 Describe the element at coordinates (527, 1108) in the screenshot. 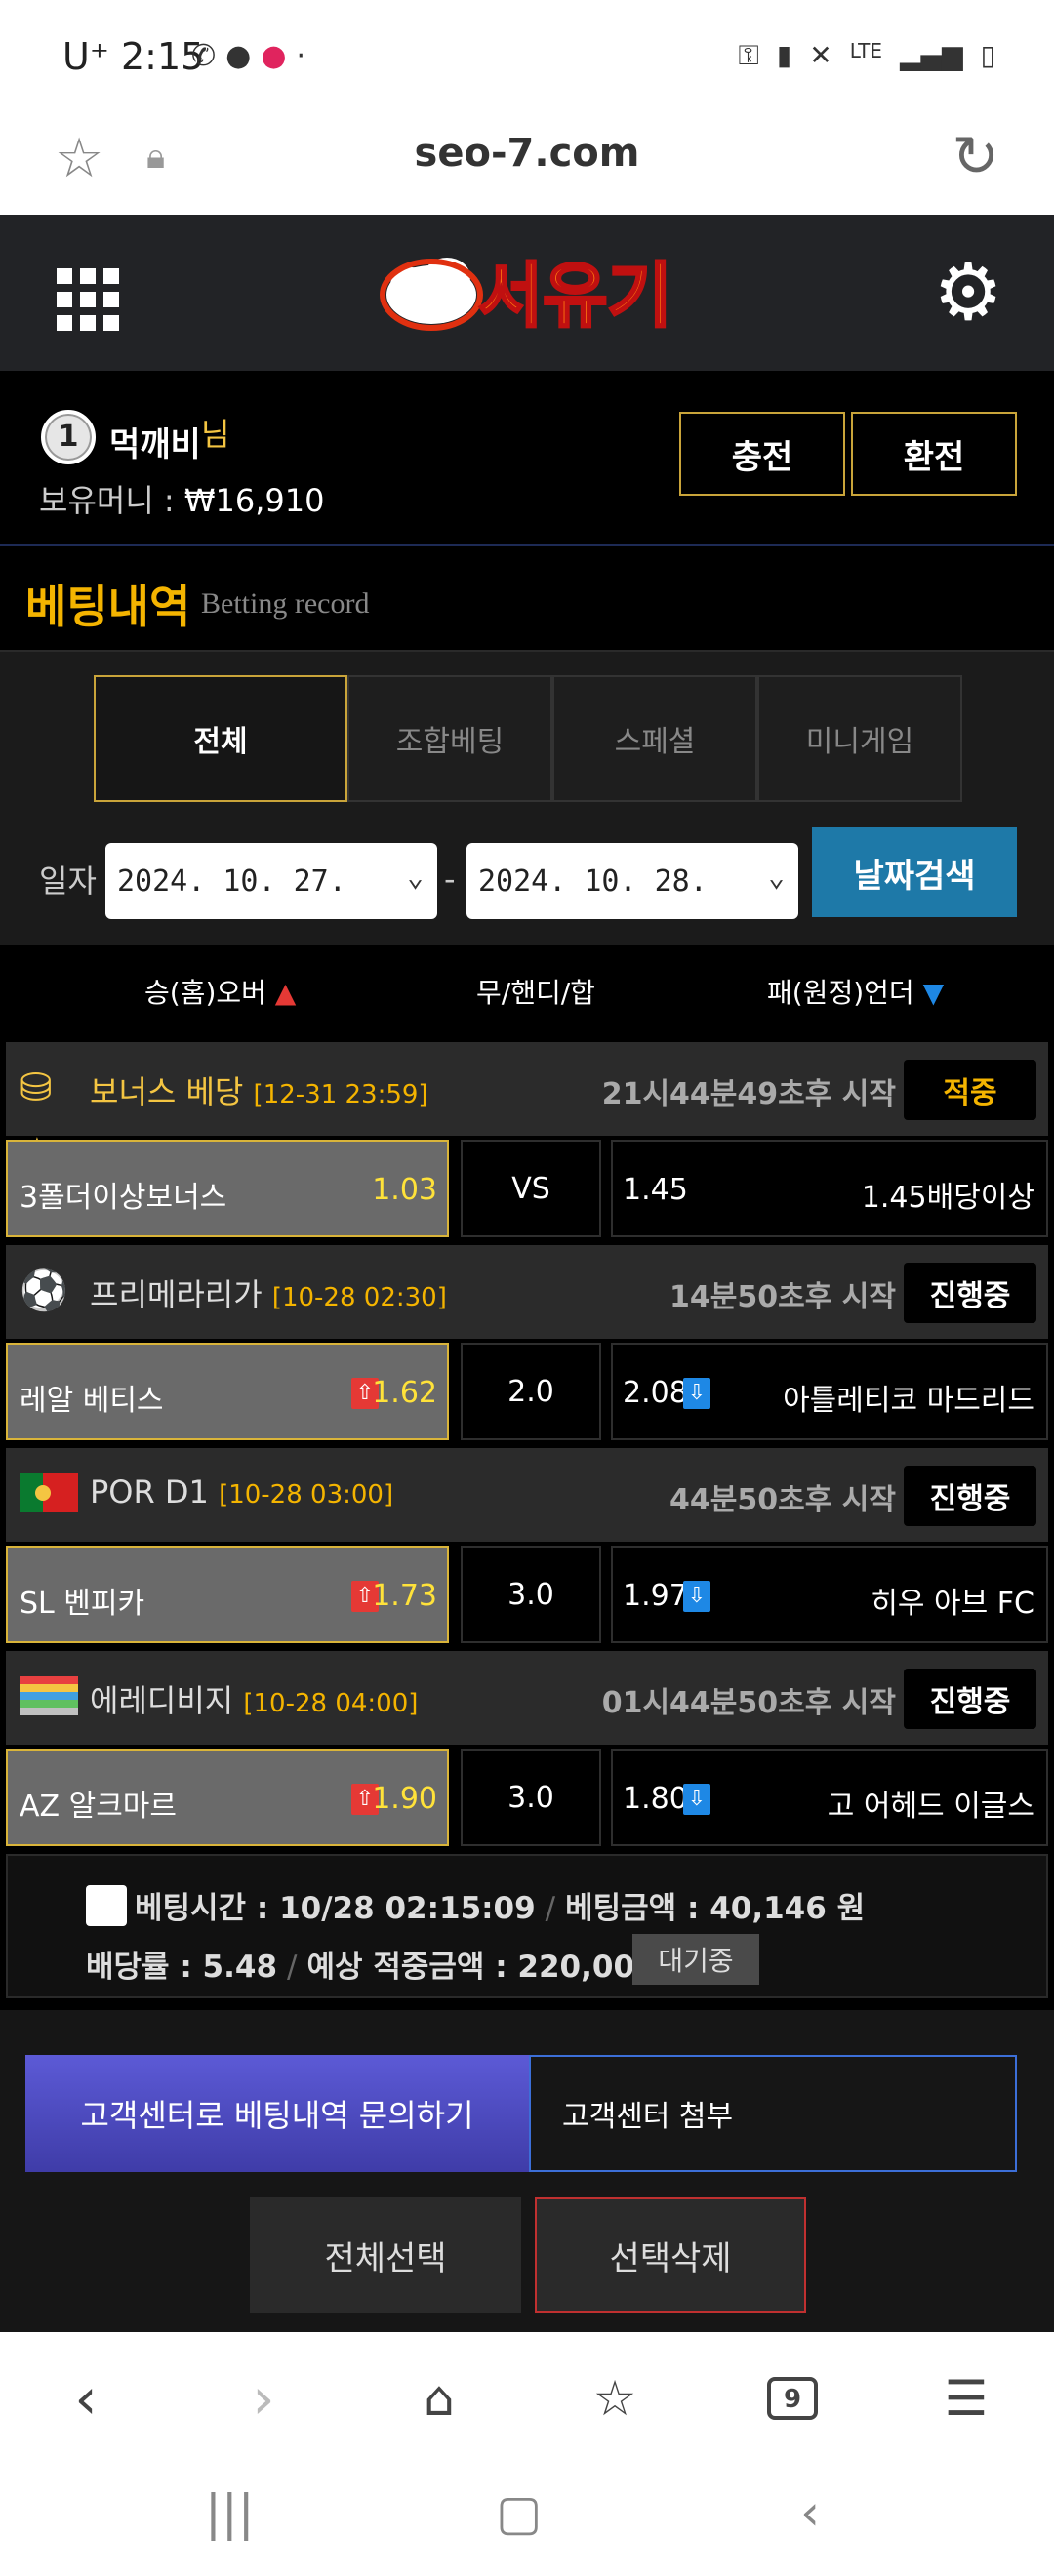

I see `game-header: ⛁★ 보너스 베당 [12-31 23:59] 21시44분49초후 시작 적중` at that location.